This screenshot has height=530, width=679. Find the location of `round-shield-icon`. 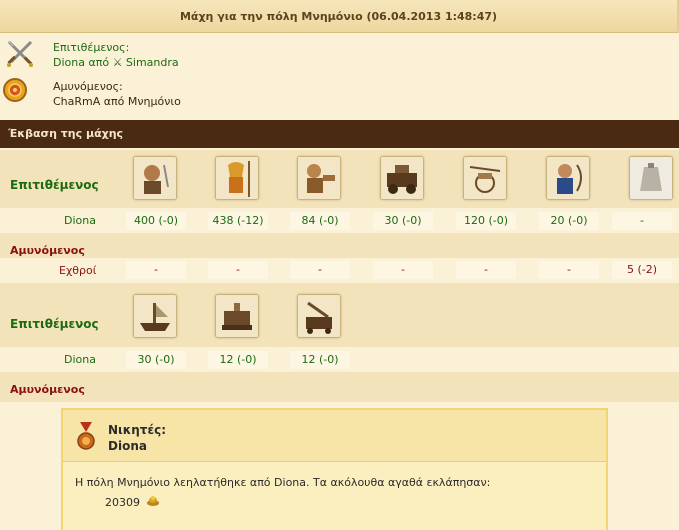

round-shield-icon is located at coordinates (17, 92).